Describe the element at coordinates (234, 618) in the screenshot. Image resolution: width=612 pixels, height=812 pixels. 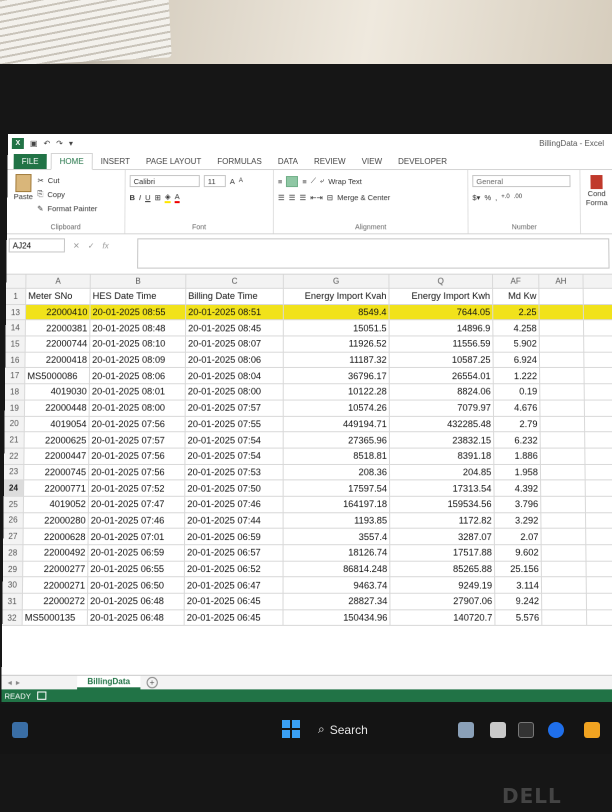
I see `table-cell: 20-01-2025 06:45` at that location.